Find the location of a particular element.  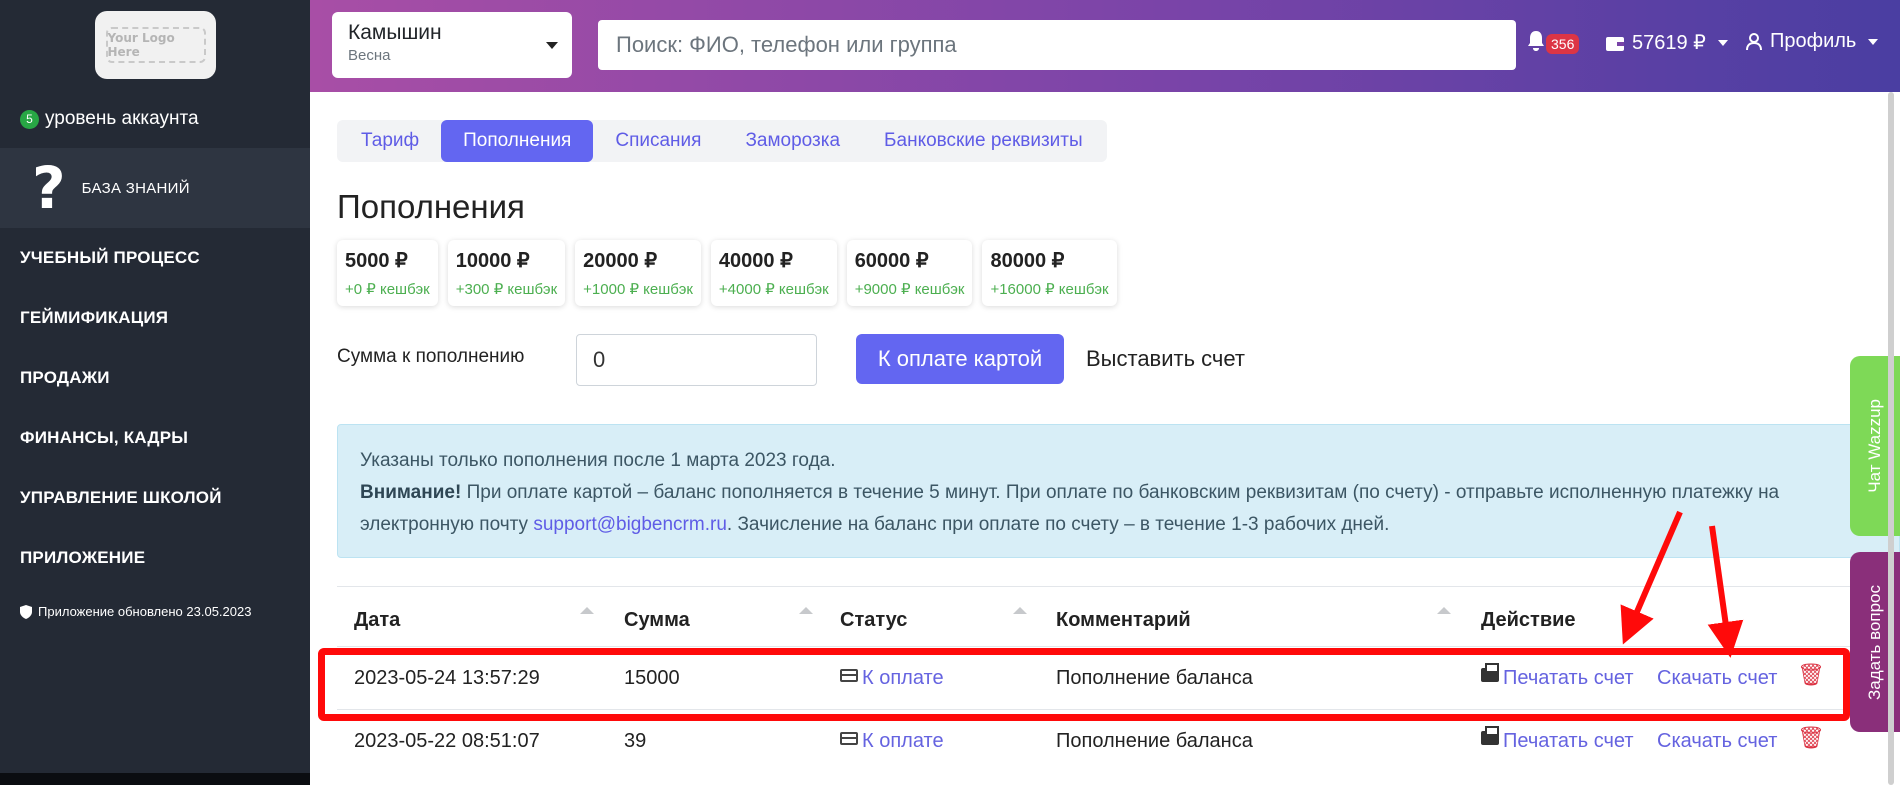

tab-charges: Списания is located at coordinates (658, 141).